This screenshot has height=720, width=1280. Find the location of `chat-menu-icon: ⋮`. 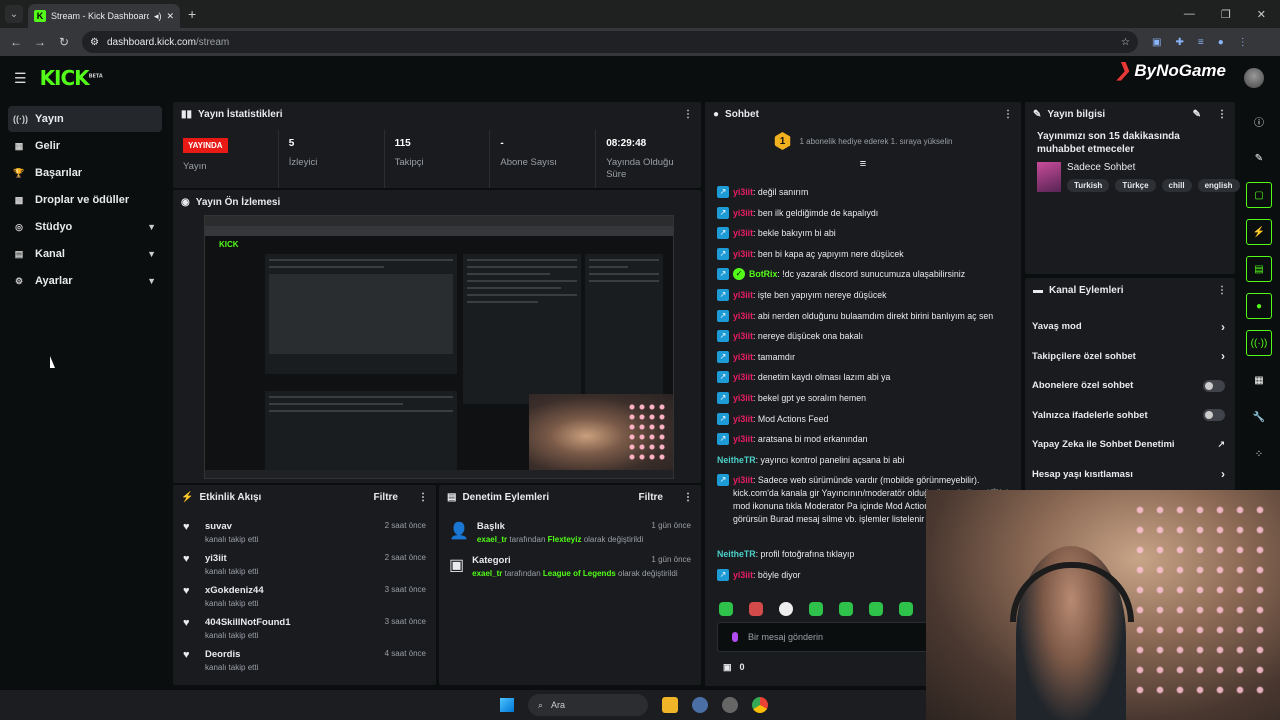

chat-menu-icon: ⋮ is located at coordinates (1008, 114).